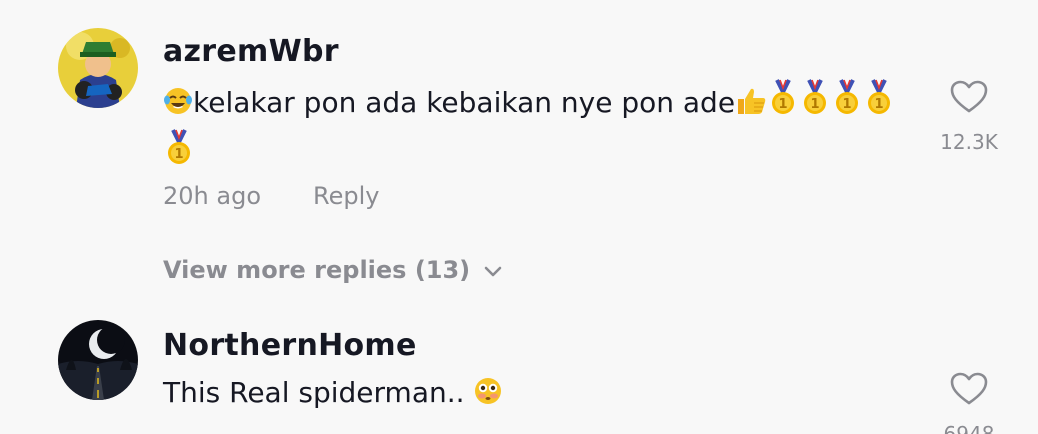 The image size is (1038, 434). I want to click on comment-text-body: kelakar pon ada kebaikan nye pon ade, so click(464, 102).